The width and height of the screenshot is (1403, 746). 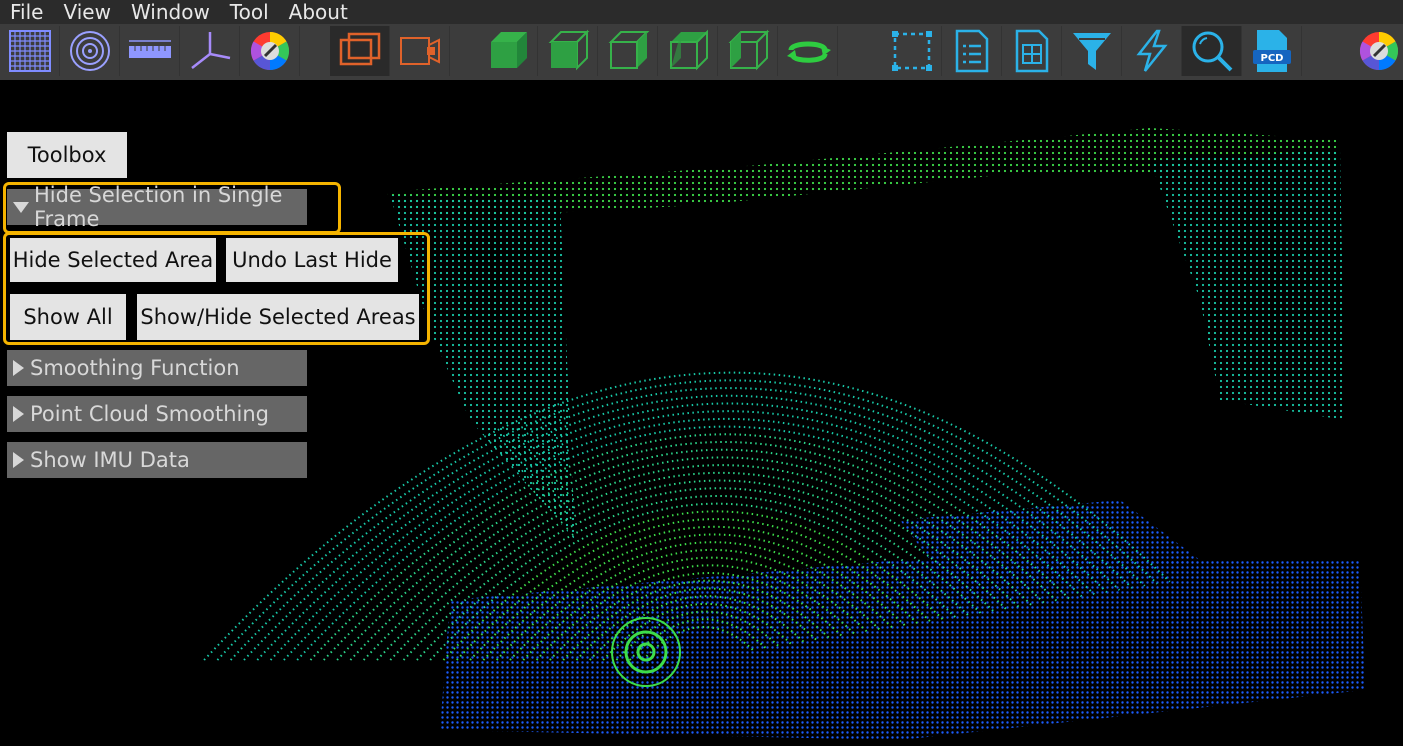 I want to click on box-frame-button, so click(x=360, y=51).